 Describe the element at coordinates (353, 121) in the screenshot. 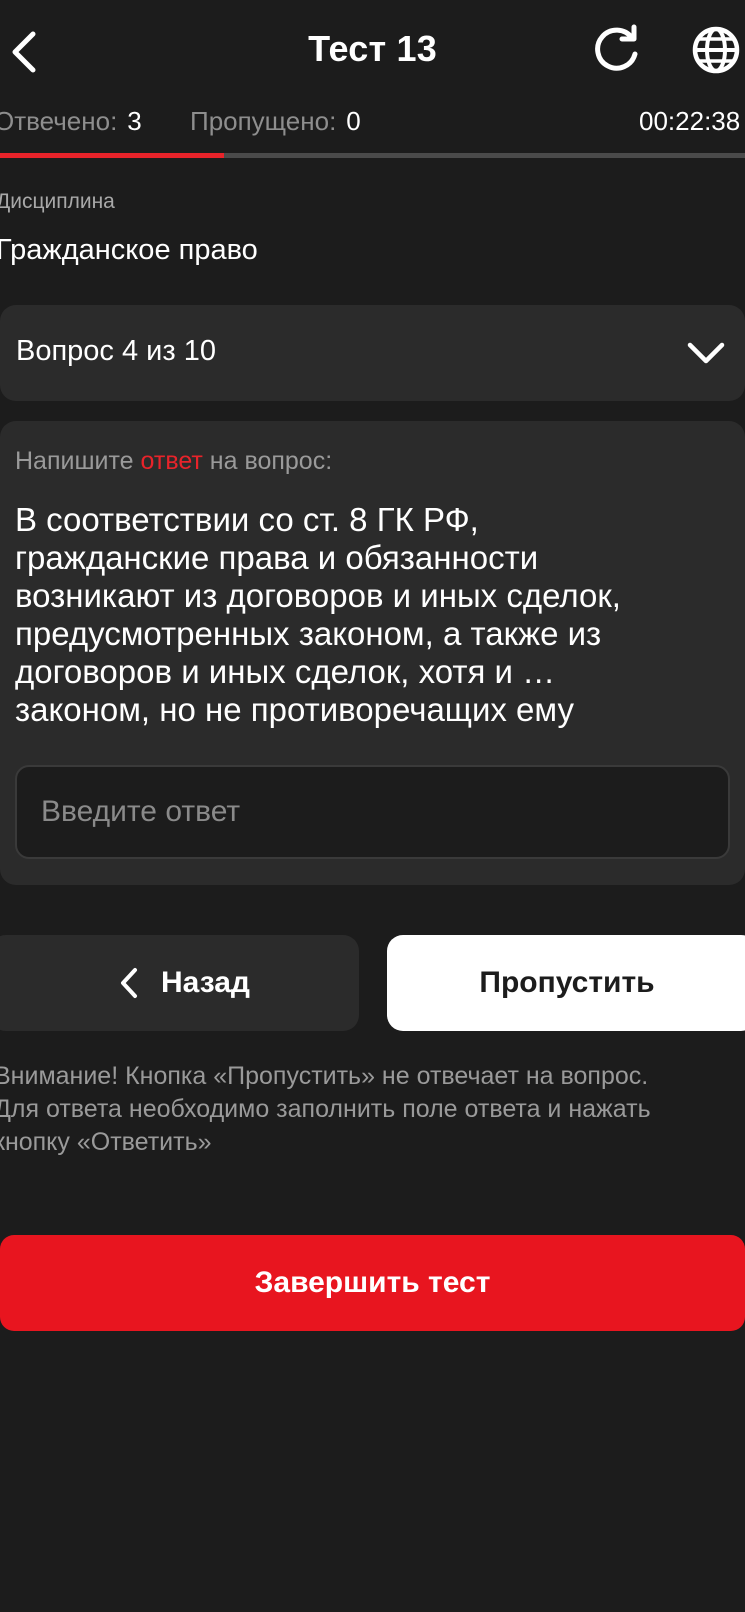

I see `skipped-value: 0` at that location.